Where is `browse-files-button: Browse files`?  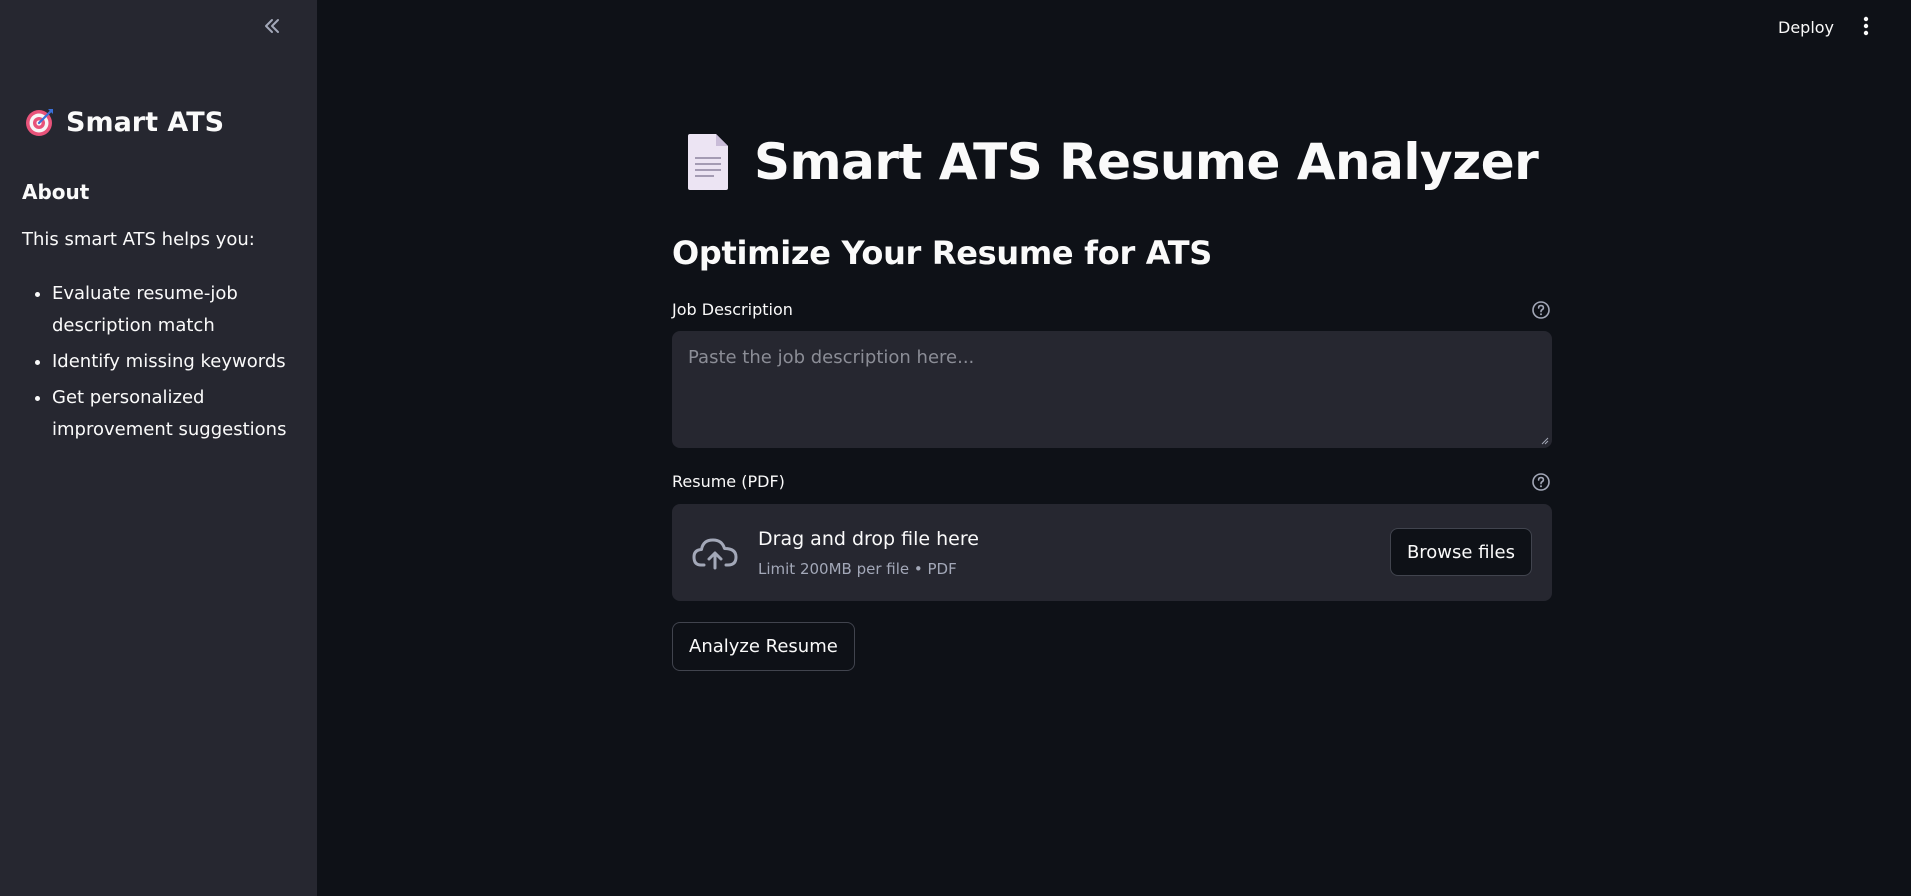
browse-files-button: Browse files is located at coordinates (1460, 552).